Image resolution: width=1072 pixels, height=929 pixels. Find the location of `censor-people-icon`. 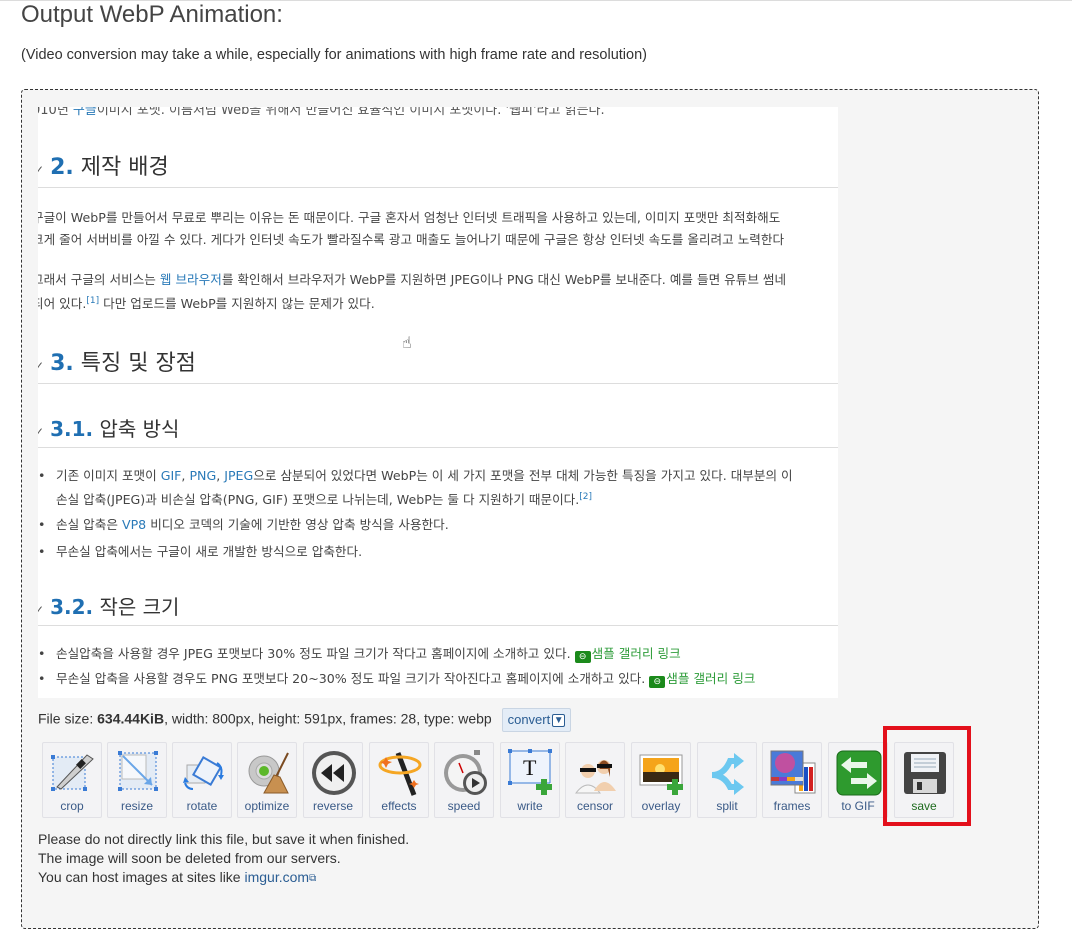

censor-people-icon is located at coordinates (595, 777).